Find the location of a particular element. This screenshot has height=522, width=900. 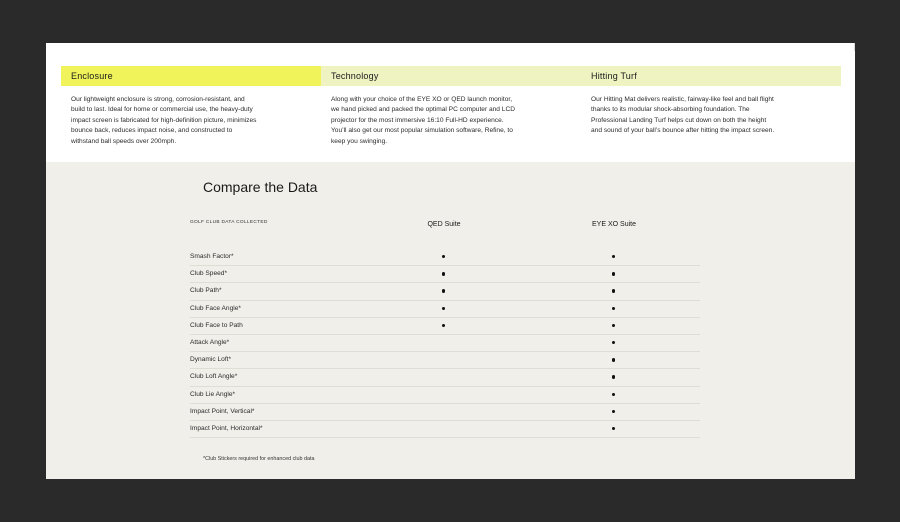

row-label: Attack Angle* is located at coordinates (210, 342).